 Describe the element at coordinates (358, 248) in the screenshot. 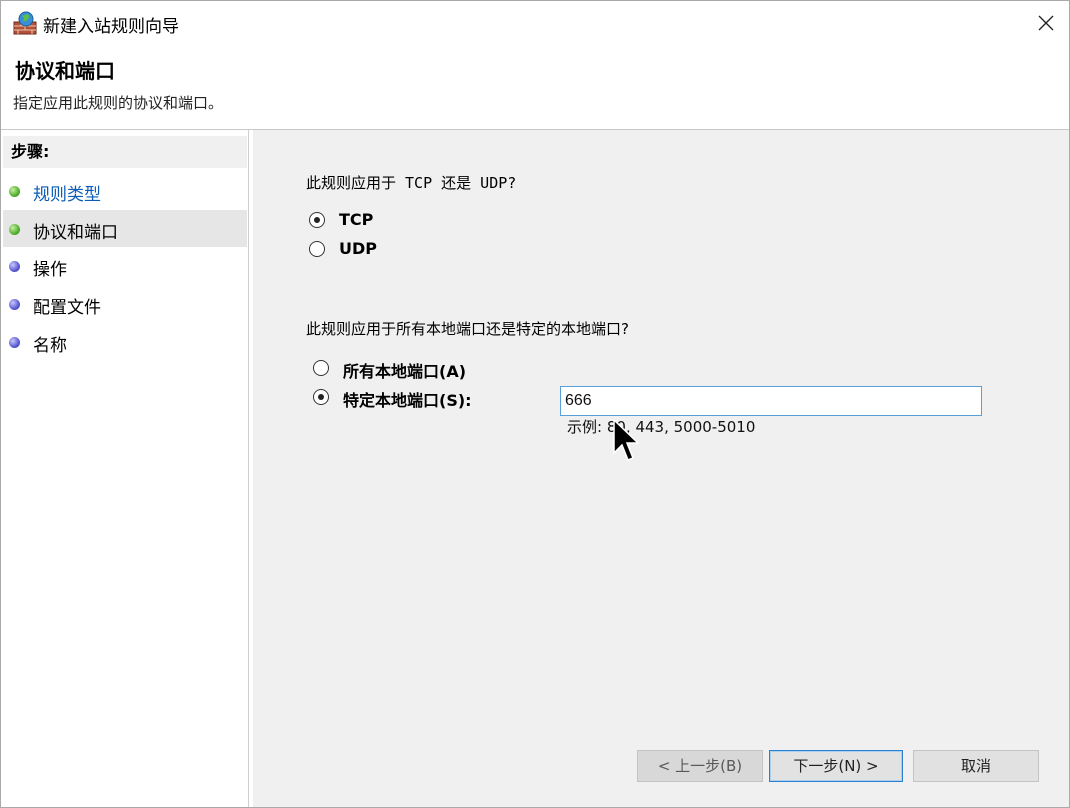

I see `radio-label-udp: UDP` at that location.